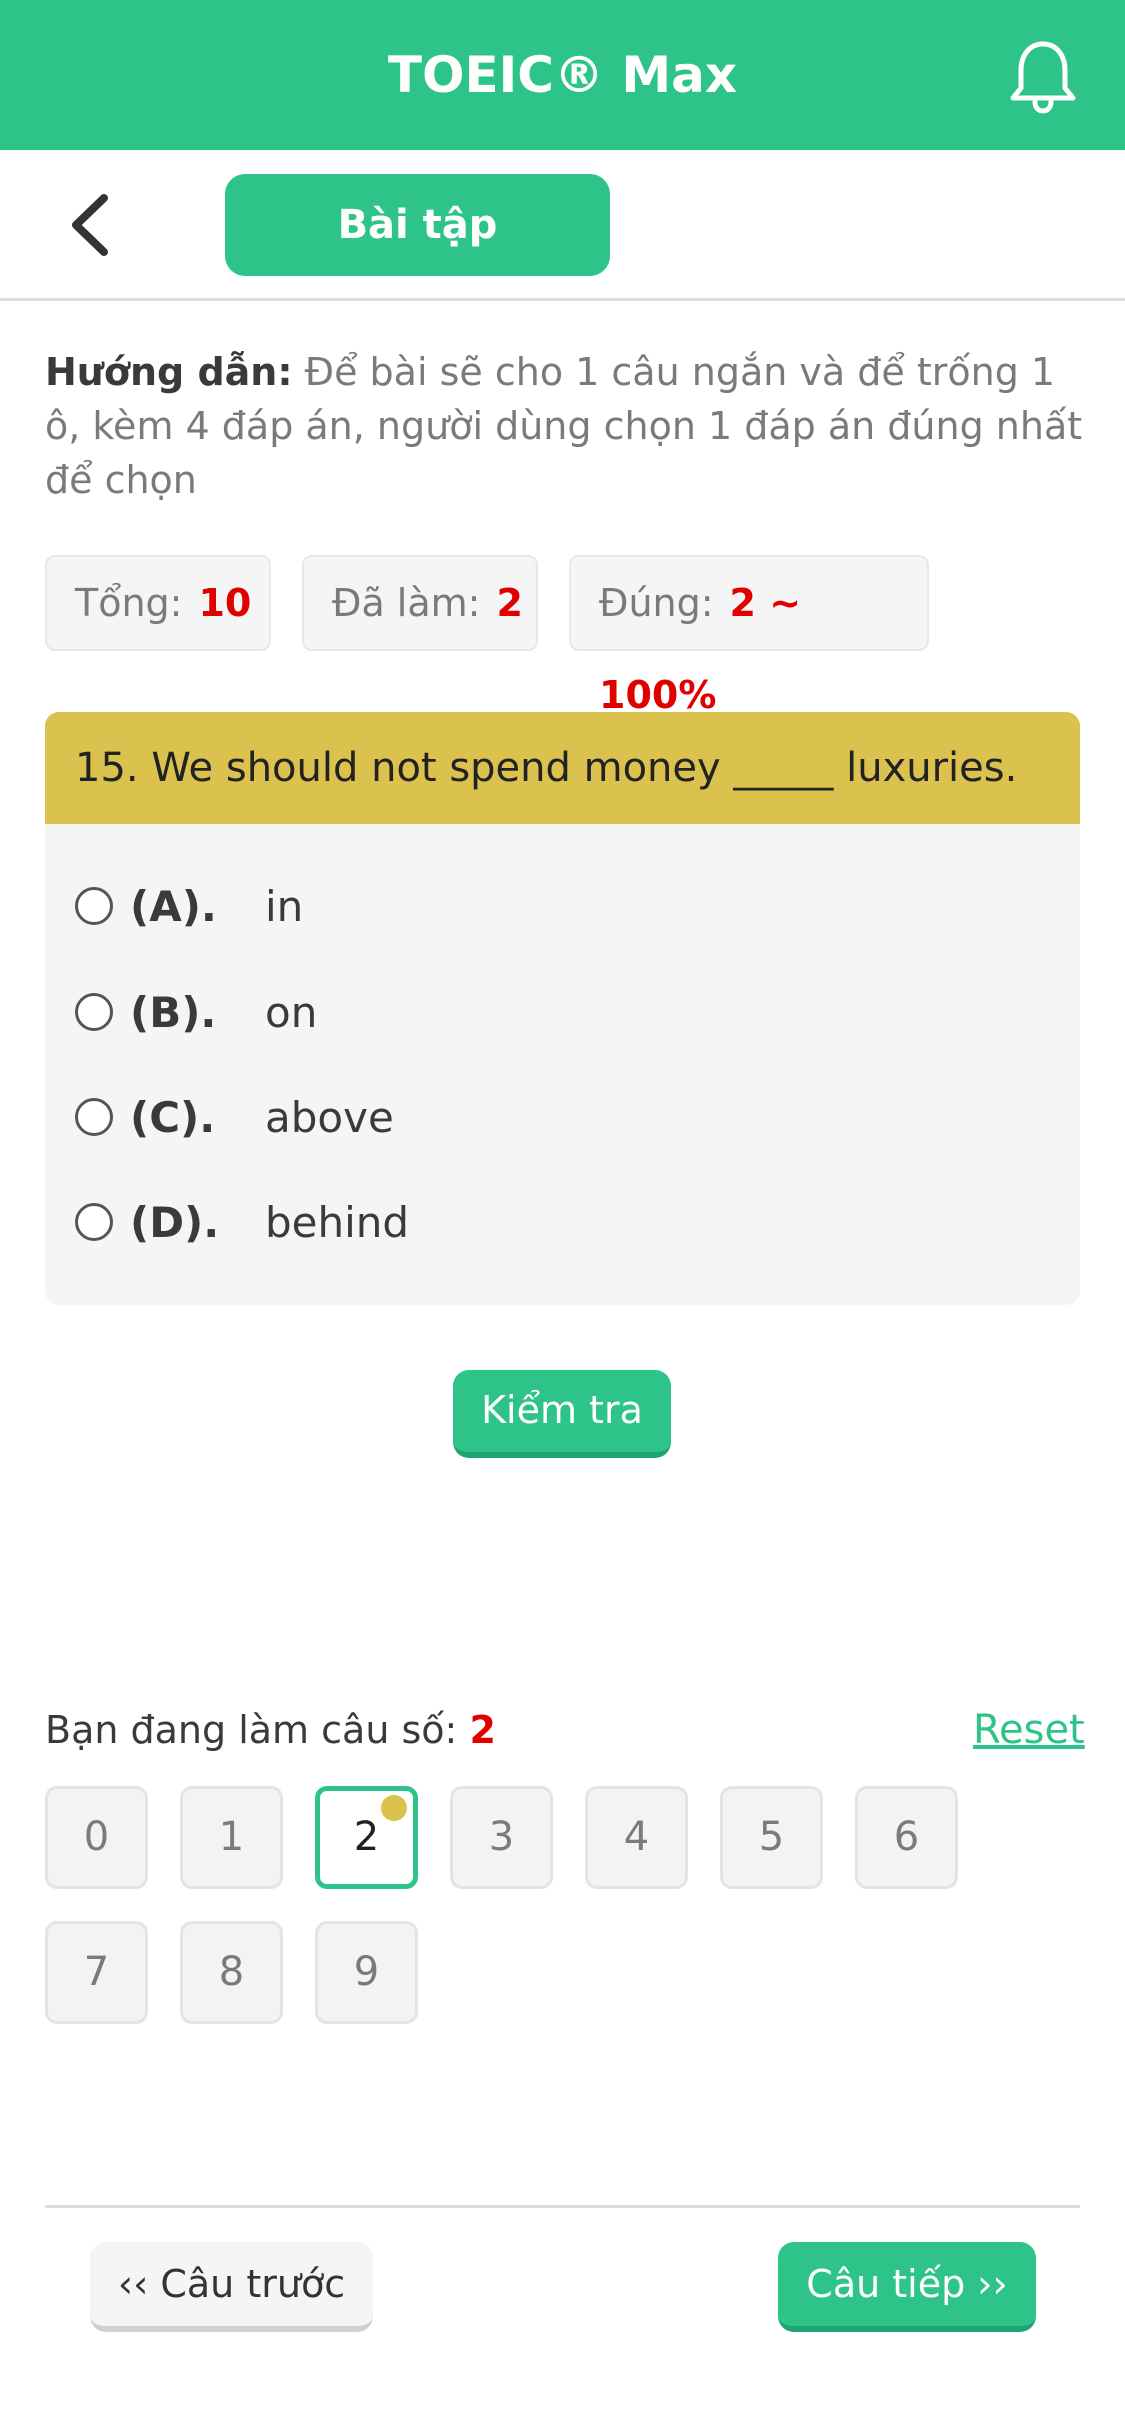 The width and height of the screenshot is (1125, 2436). Describe the element at coordinates (96, 1837) in the screenshot. I see `question-number-button: 0` at that location.